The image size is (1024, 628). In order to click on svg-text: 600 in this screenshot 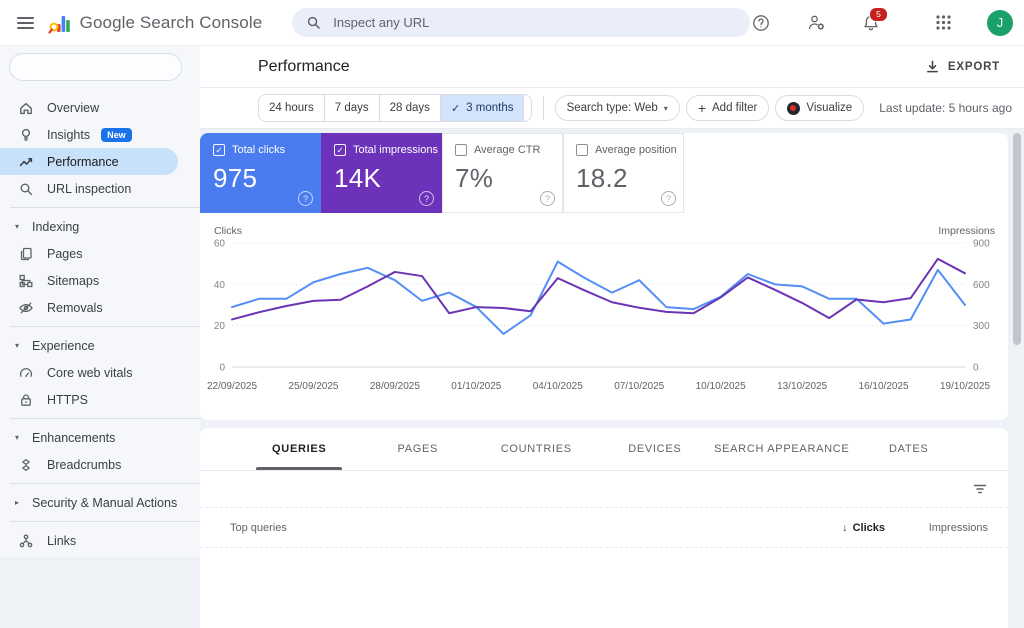, I will do `click(981, 285)`.